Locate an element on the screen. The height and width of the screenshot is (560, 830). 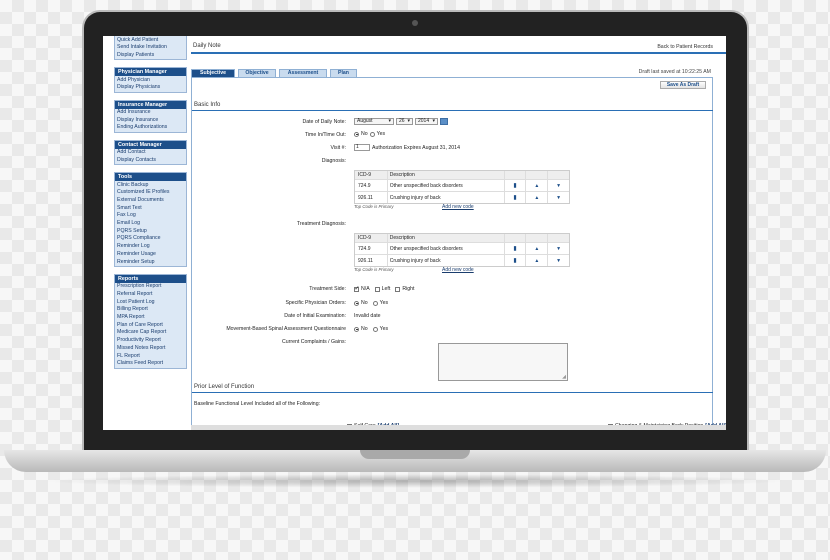
treatment-side-label: Treatment Side: is located at coordinates (327, 289).